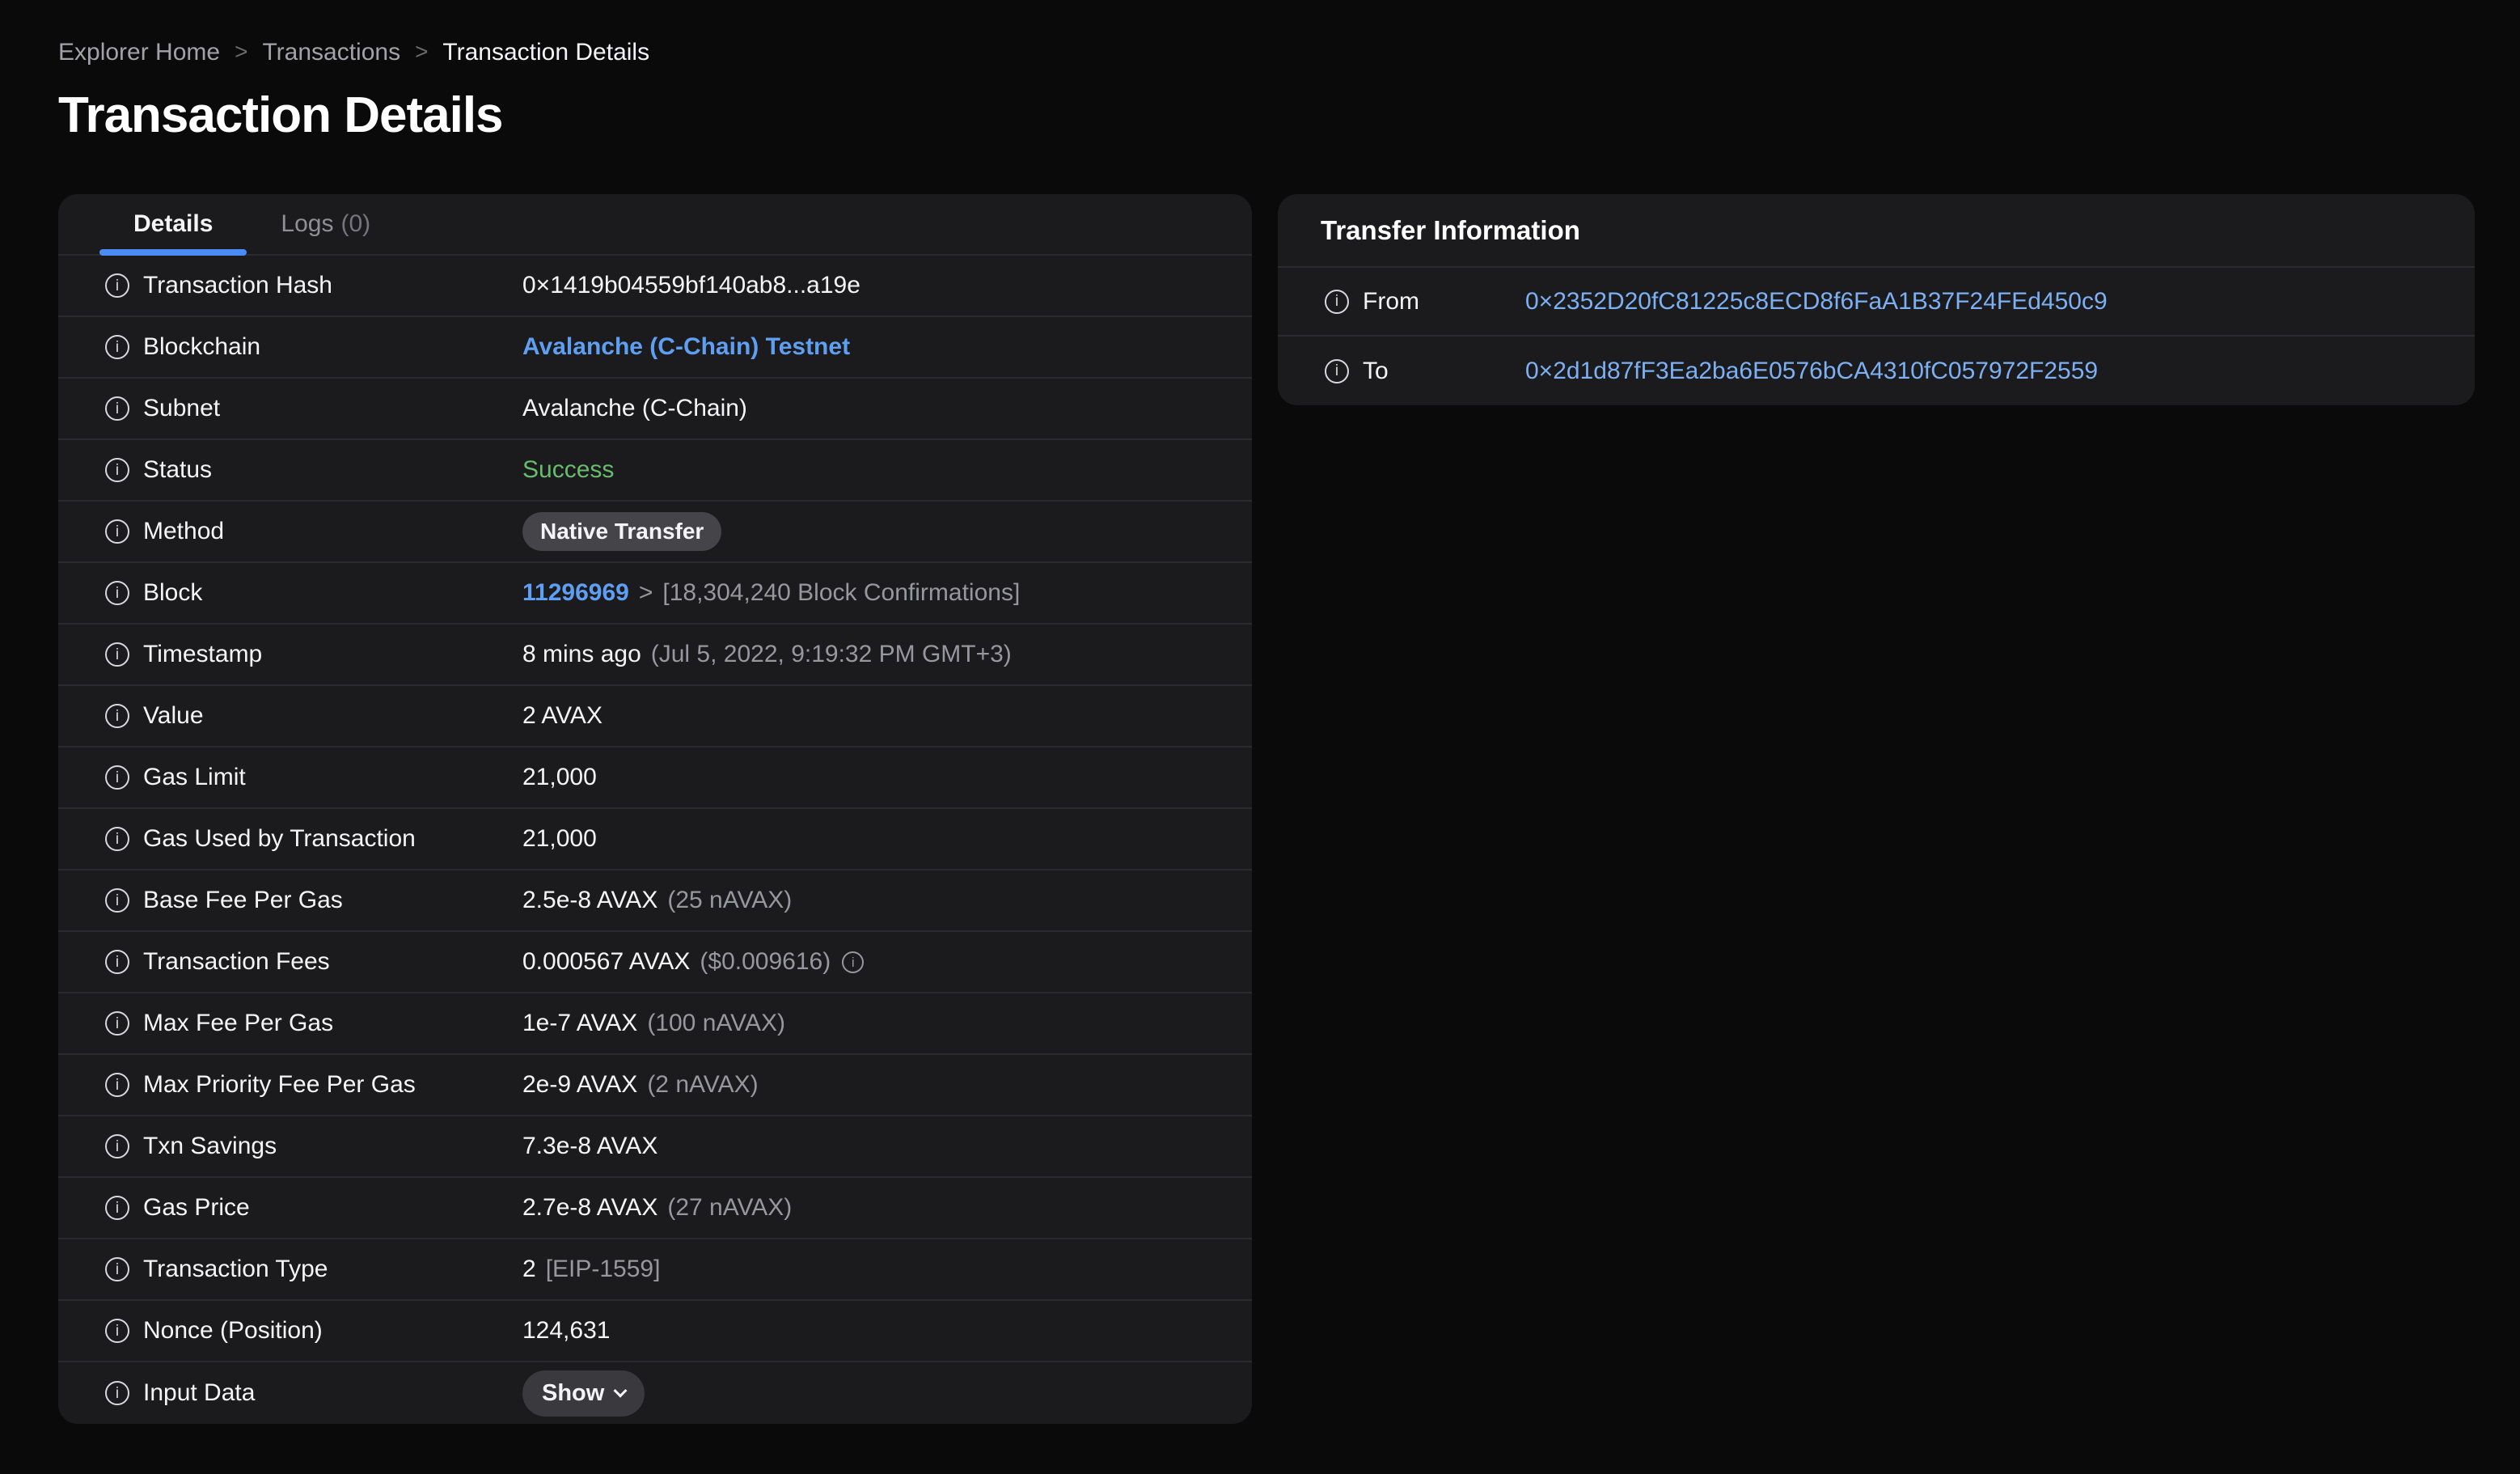 This screenshot has width=2520, height=1474. Describe the element at coordinates (875, 347) in the screenshot. I see `row-value: Avalanche (C-Chain) Testnet` at that location.